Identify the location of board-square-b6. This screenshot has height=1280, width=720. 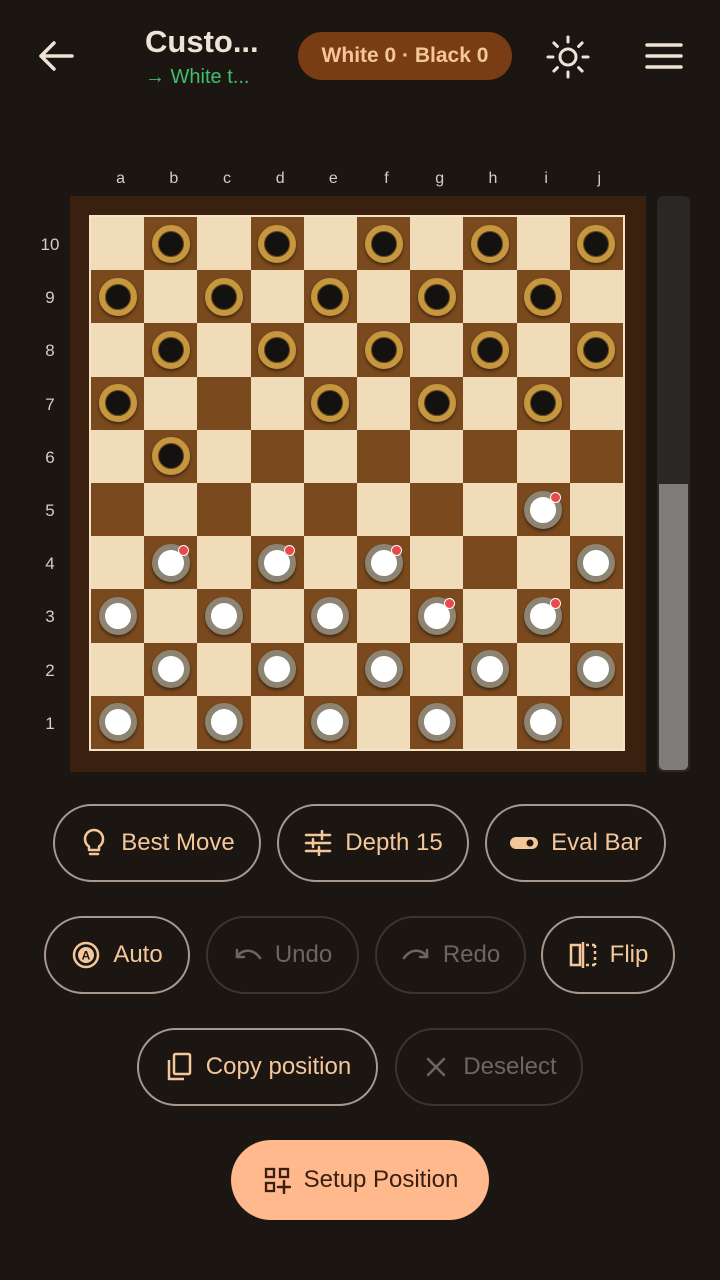
(171, 456).